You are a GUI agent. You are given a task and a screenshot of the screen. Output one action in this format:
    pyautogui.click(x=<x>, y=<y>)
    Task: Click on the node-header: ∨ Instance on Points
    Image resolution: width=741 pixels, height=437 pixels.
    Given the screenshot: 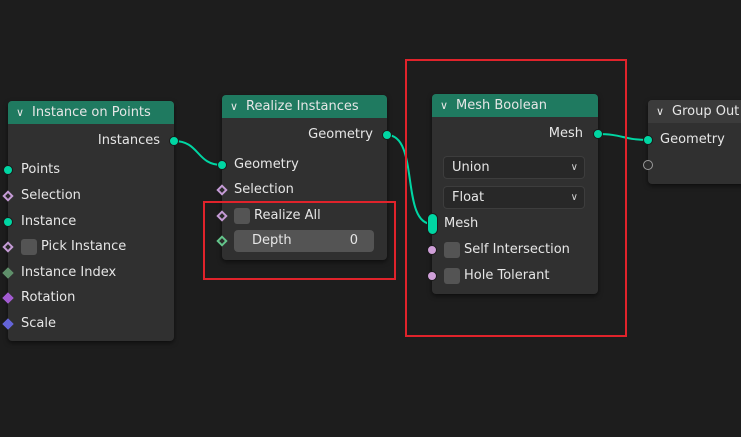 What is the action you would take?
    pyautogui.click(x=91, y=112)
    